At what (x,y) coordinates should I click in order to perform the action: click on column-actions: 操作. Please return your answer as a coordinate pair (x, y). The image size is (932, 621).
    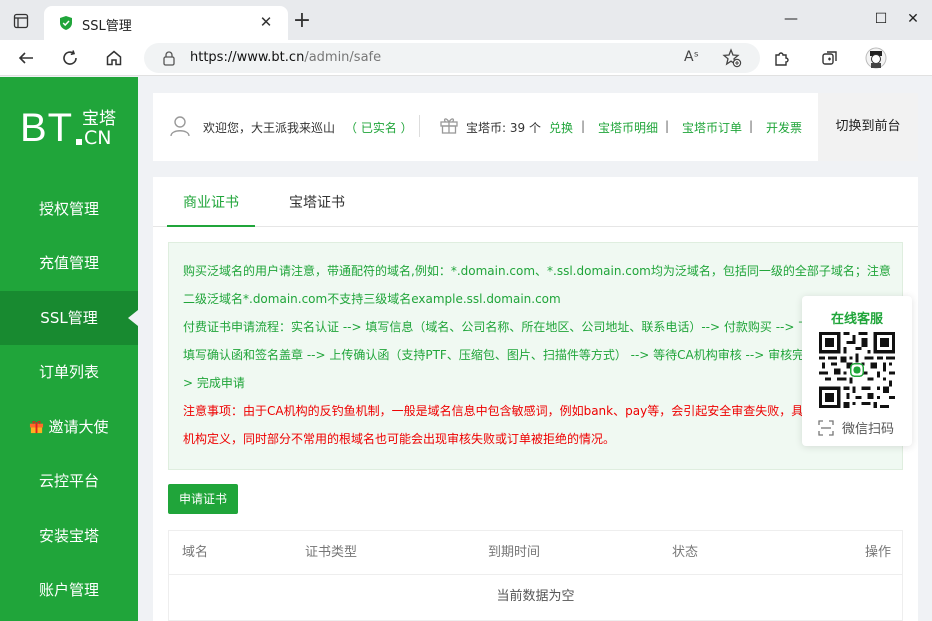
    Looking at the image, I should click on (878, 552).